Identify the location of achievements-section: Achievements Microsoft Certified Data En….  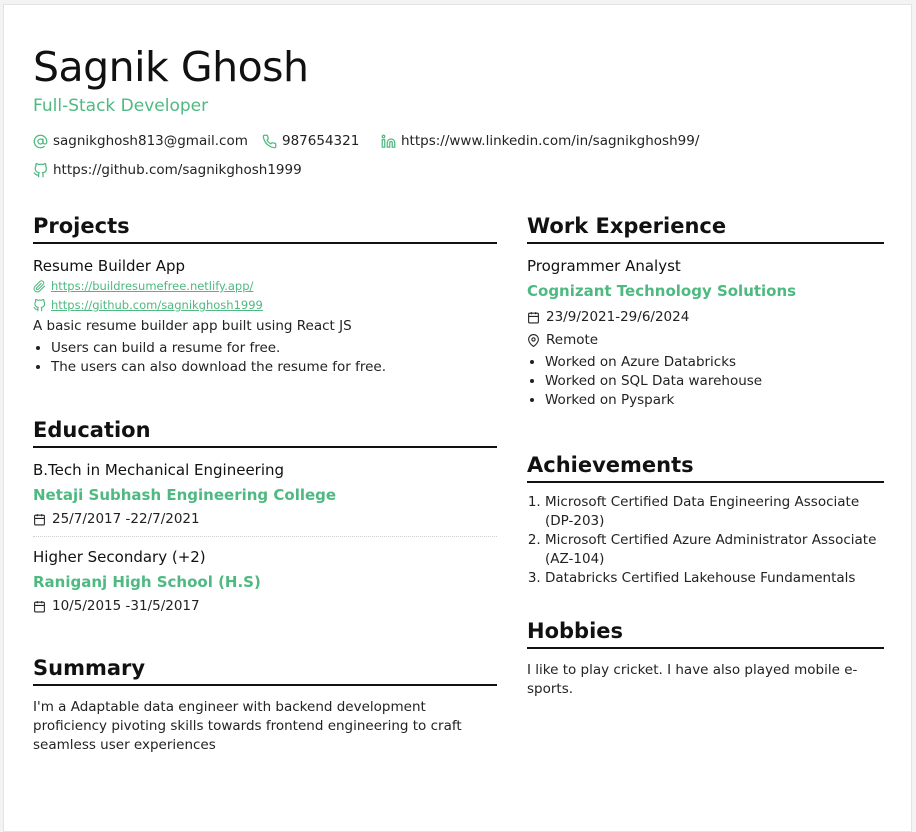
(705, 520).